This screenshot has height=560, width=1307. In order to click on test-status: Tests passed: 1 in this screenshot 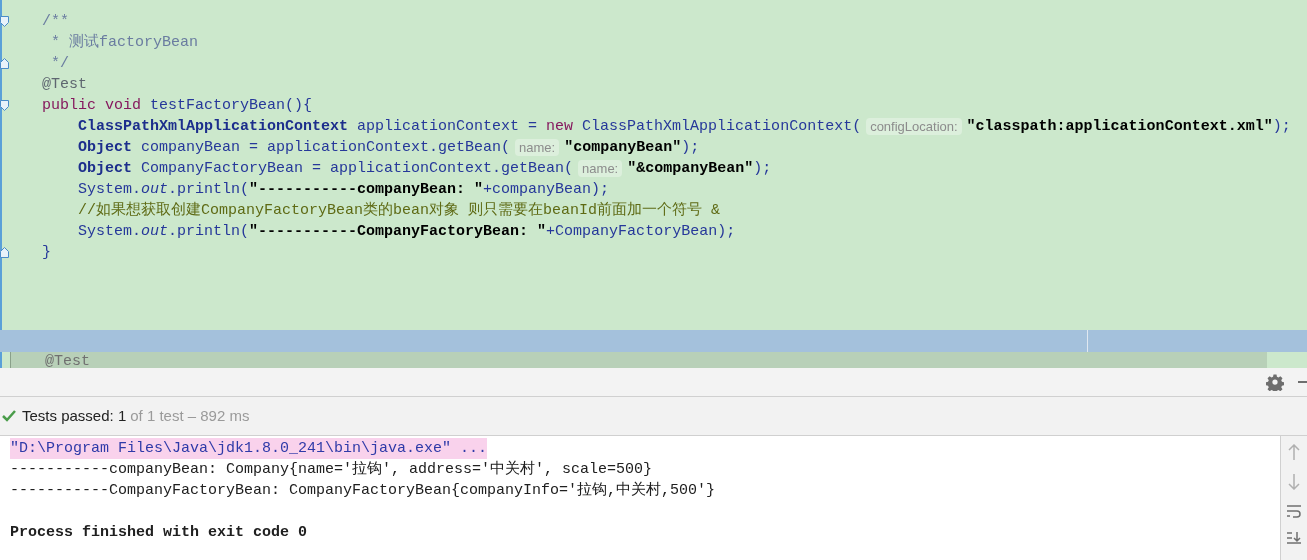, I will do `click(74, 415)`.